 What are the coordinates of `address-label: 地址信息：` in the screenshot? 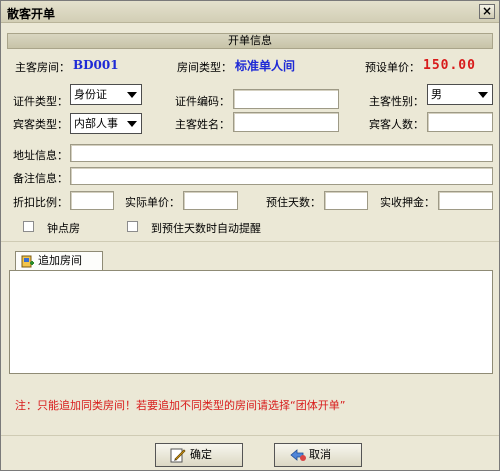 It's located at (40, 155).